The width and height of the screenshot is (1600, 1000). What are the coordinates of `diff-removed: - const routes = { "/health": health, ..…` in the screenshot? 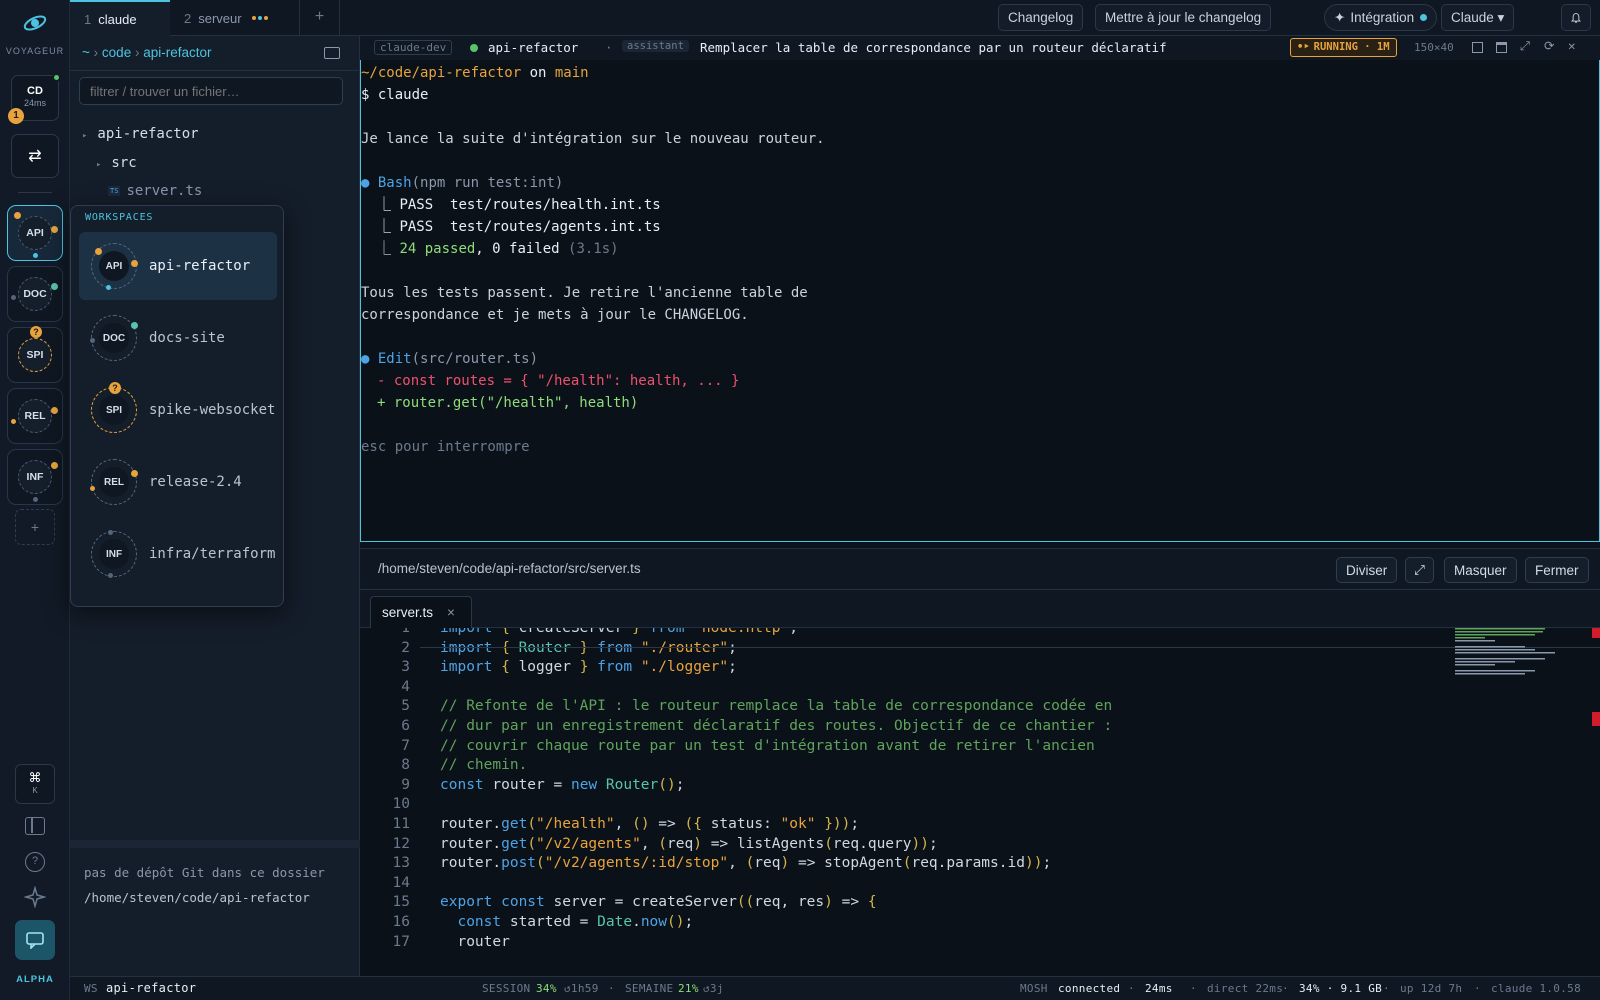 It's located at (558, 381).